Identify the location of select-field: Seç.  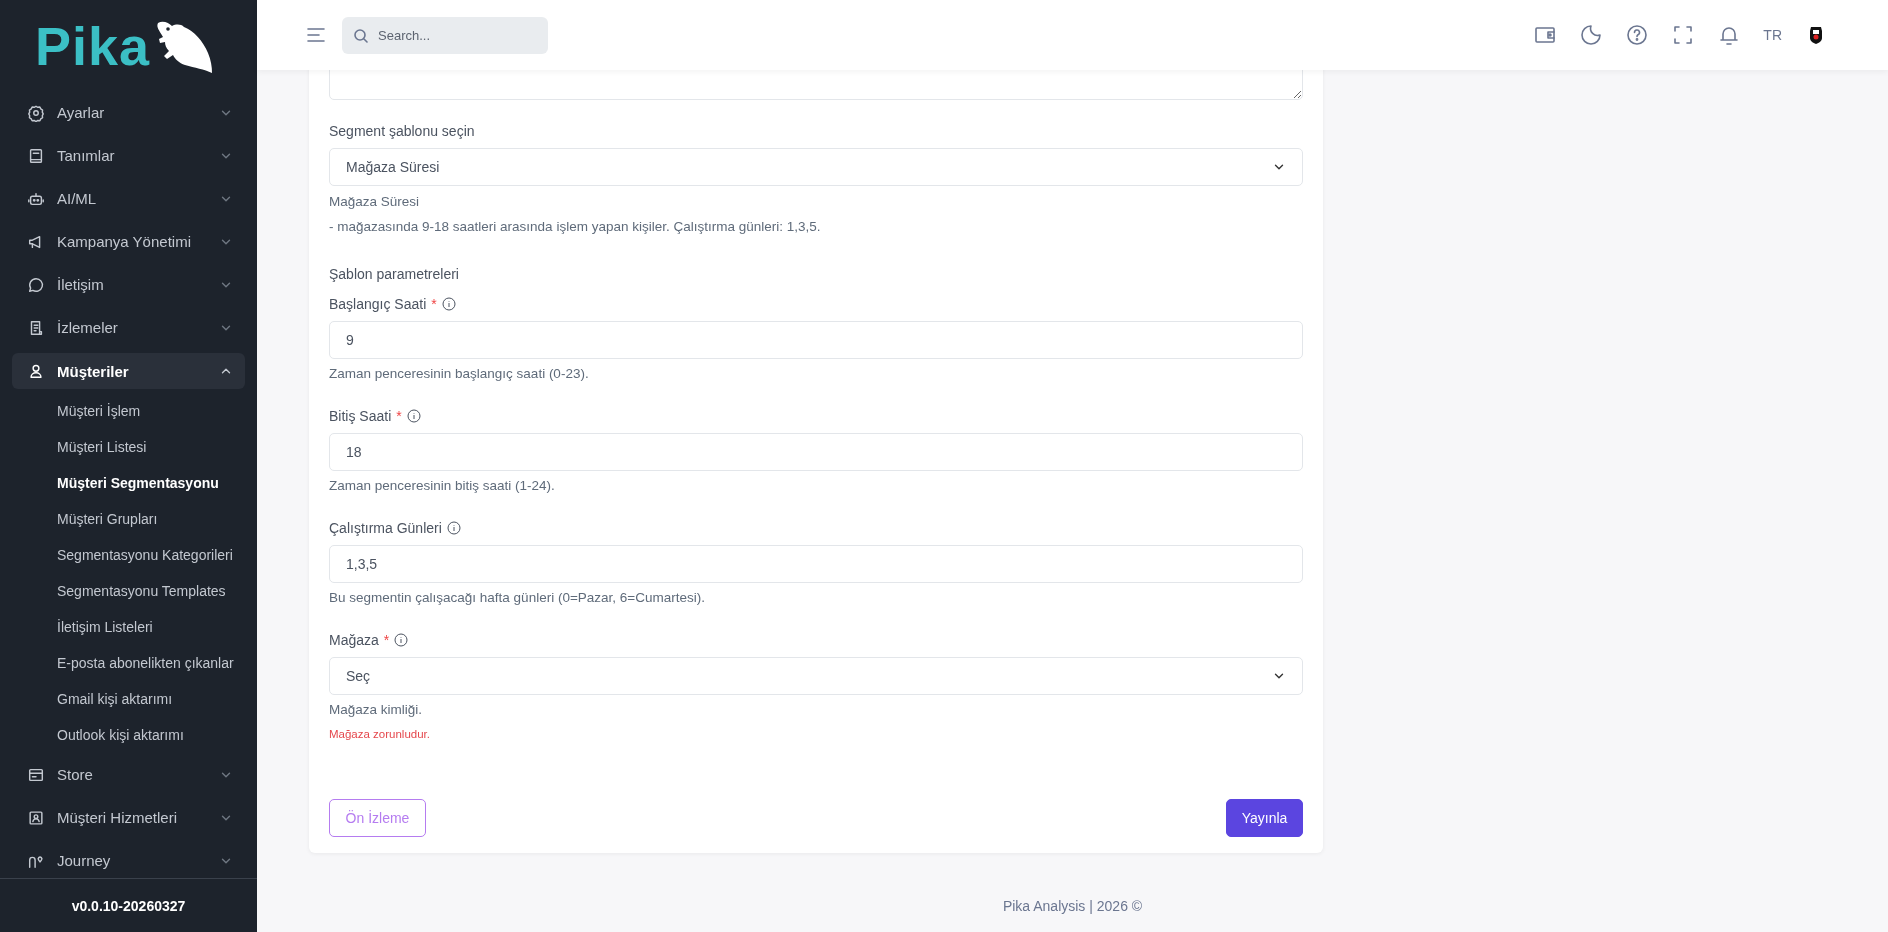
(816, 676).